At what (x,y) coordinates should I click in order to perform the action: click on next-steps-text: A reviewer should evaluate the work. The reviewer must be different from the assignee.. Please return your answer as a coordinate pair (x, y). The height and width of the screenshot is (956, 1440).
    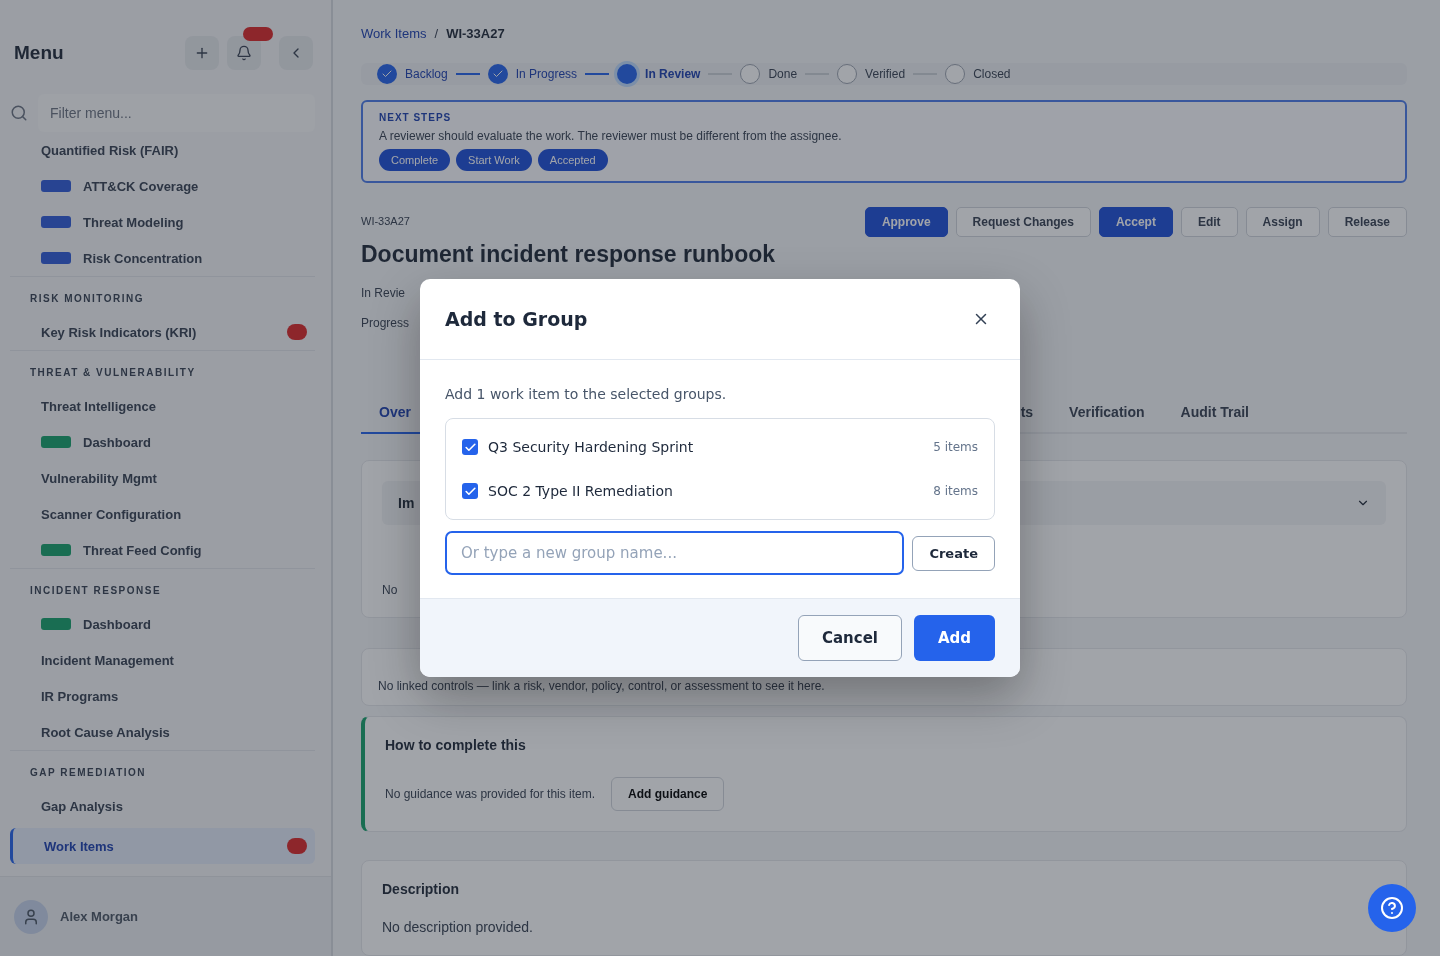
    Looking at the image, I should click on (611, 136).